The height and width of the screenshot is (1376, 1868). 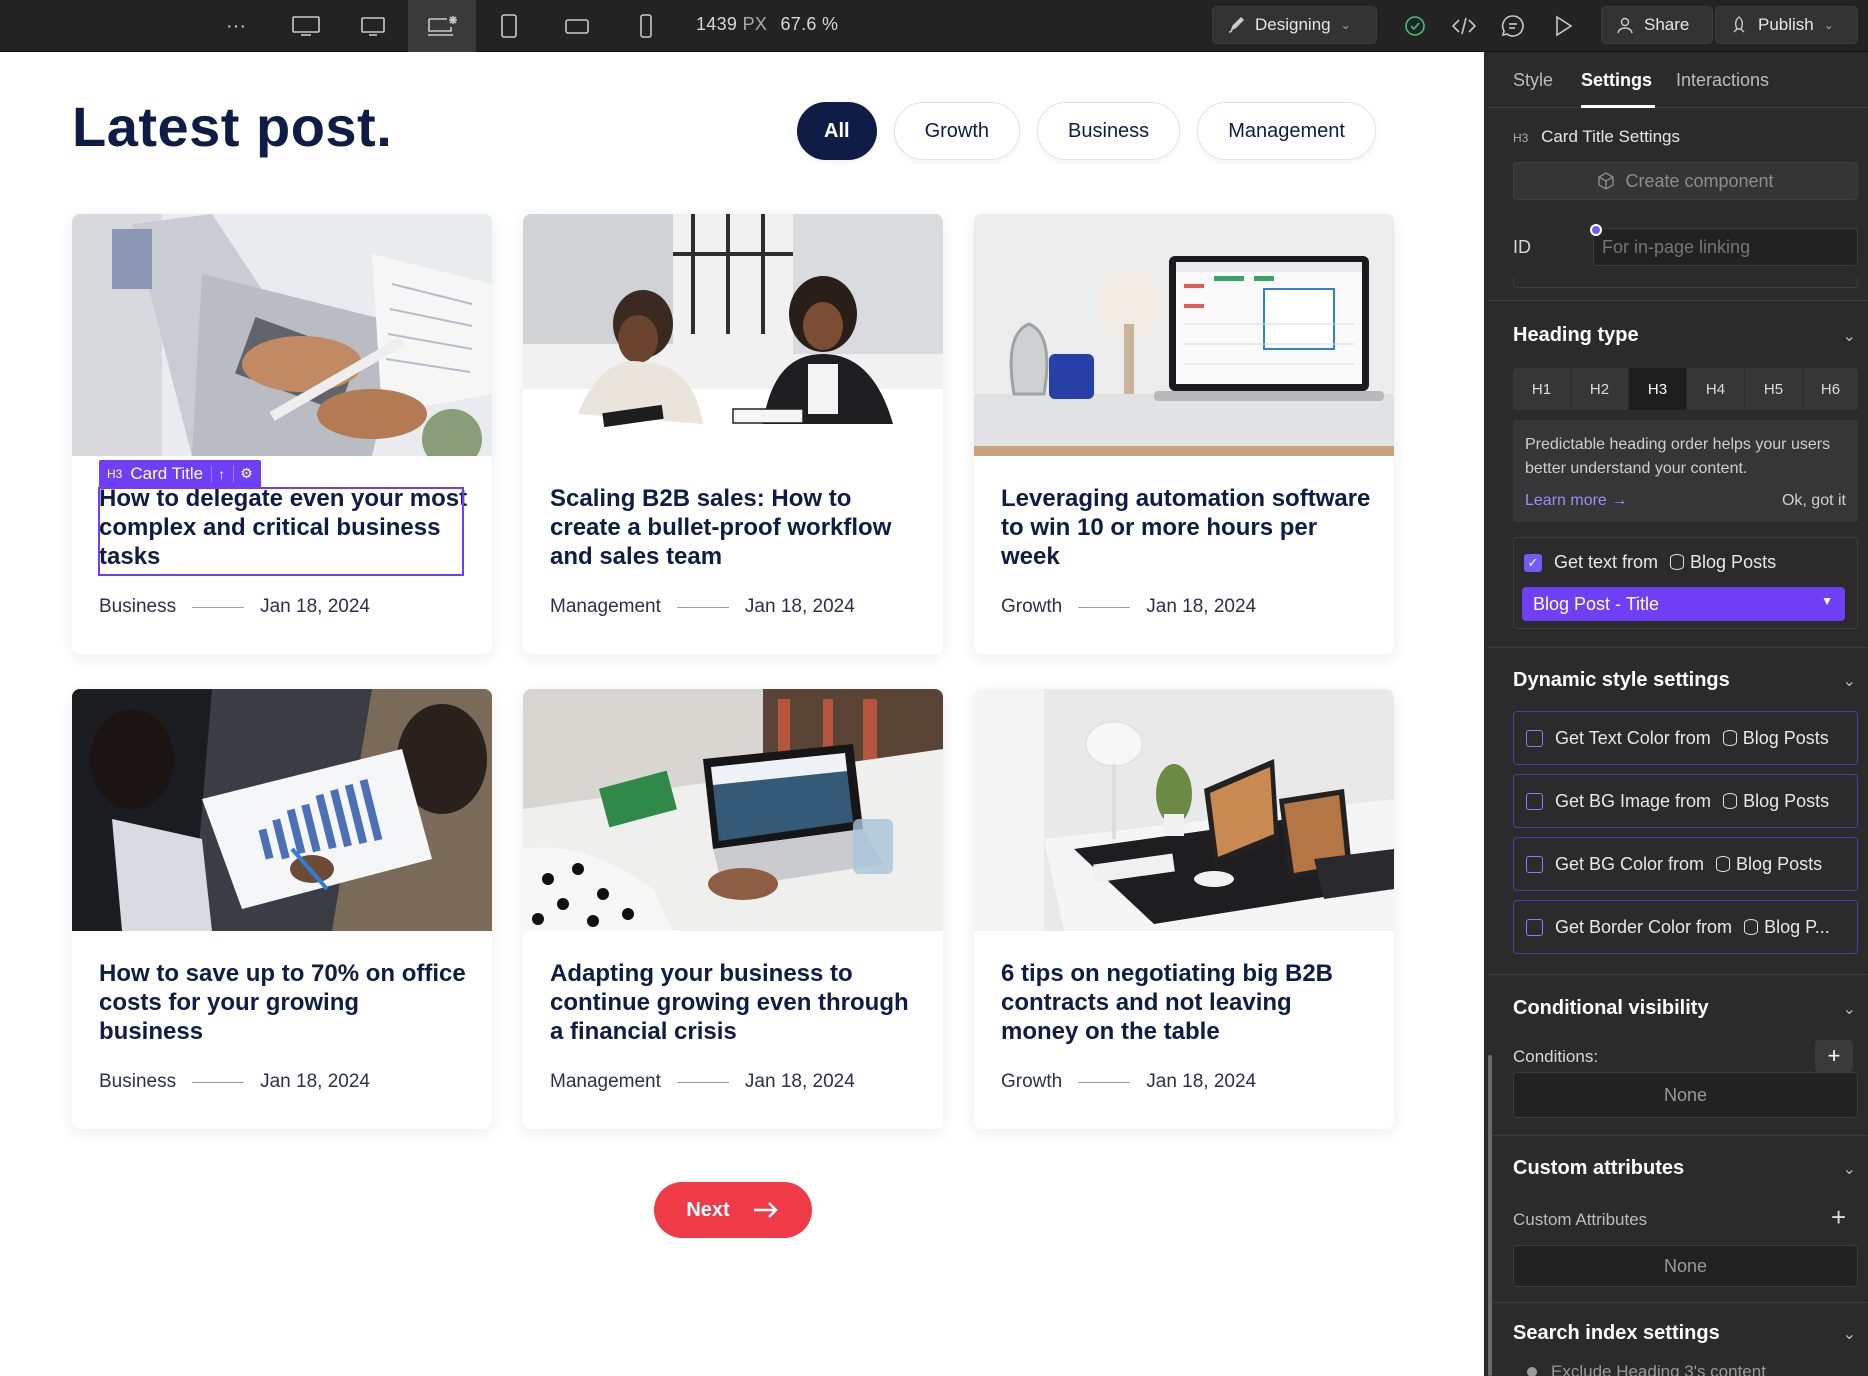 What do you see at coordinates (509, 26) in the screenshot?
I see `breakpoint-tablet-button` at bounding box center [509, 26].